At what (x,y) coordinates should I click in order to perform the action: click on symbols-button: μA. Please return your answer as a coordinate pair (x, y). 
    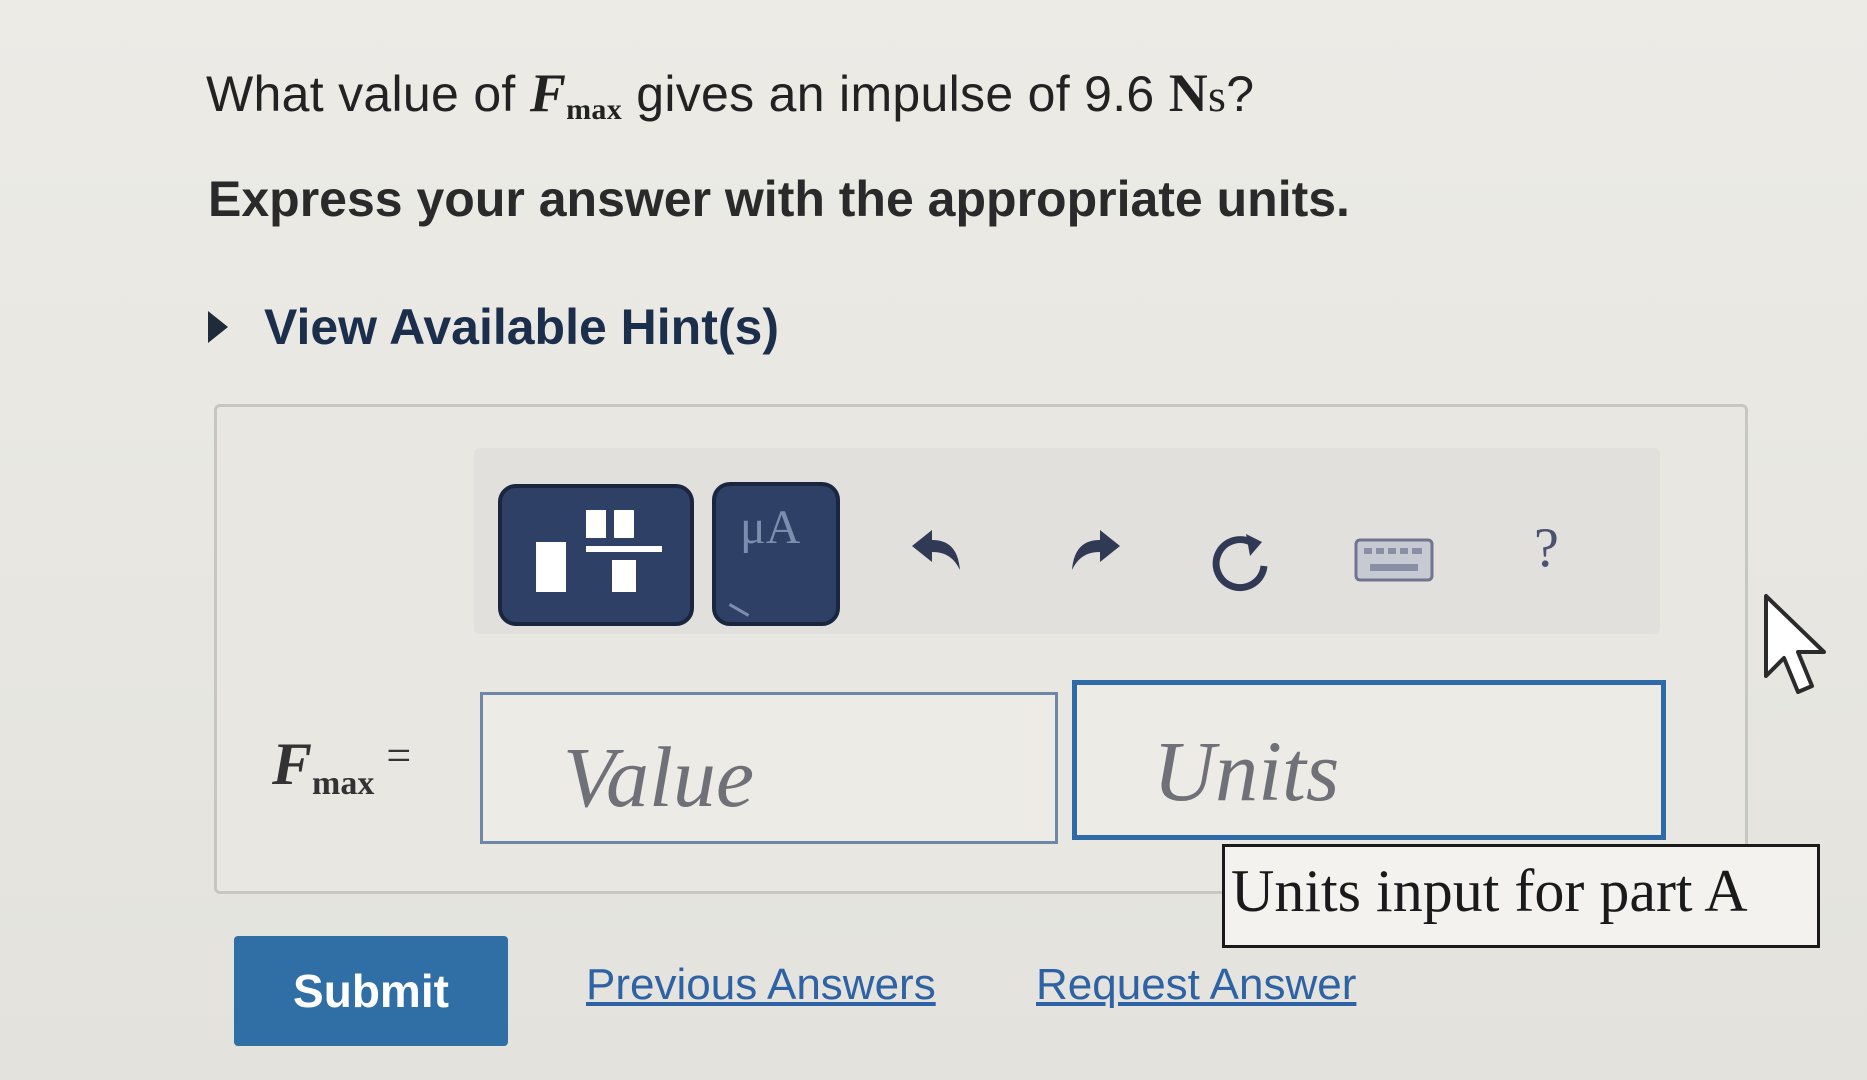
    Looking at the image, I should click on (776, 554).